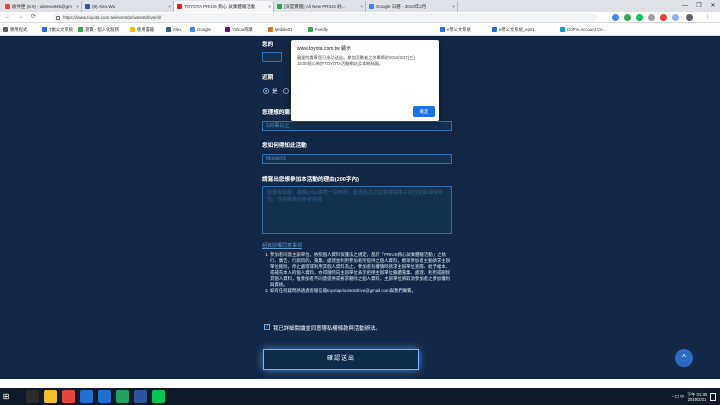  What do you see at coordinates (279, 6) in the screenshot?
I see `article-icon` at bounding box center [279, 6].